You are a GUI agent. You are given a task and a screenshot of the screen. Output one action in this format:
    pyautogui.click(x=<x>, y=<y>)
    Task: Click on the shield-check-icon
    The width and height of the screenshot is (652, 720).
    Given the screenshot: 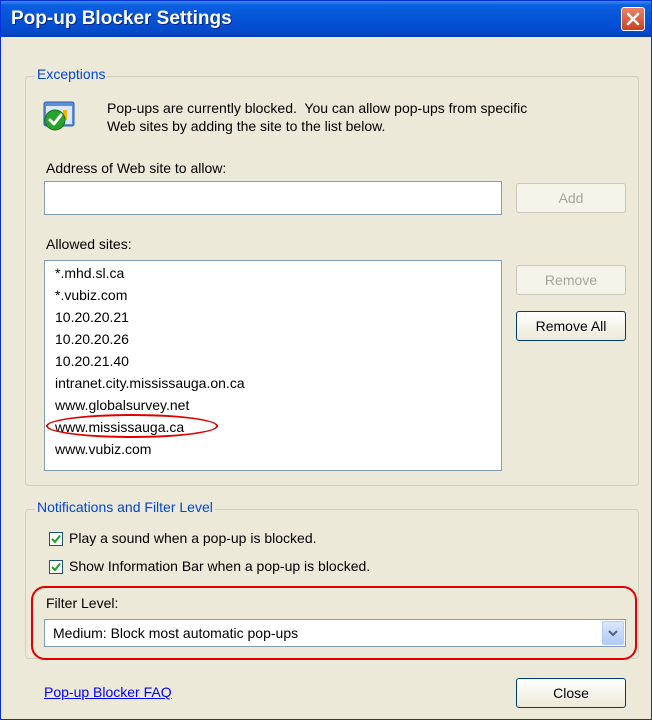 What is the action you would take?
    pyautogui.click(x=59, y=117)
    